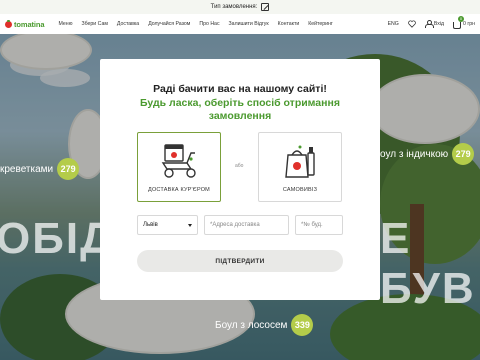  Describe the element at coordinates (240, 89) in the screenshot. I see `modal-title: Раді бачити вас на нашому сайті!` at that location.